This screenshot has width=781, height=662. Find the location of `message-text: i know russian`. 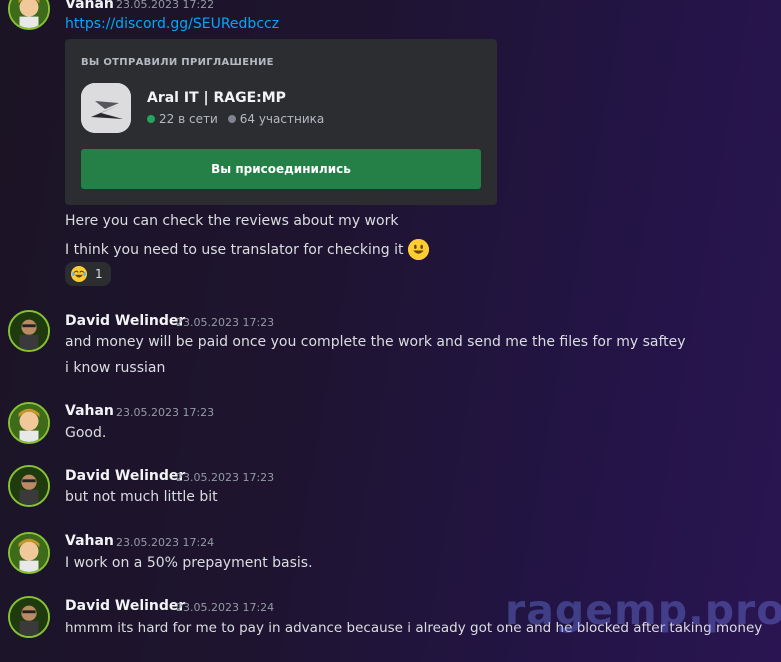

message-text: i know russian is located at coordinates (115, 368).